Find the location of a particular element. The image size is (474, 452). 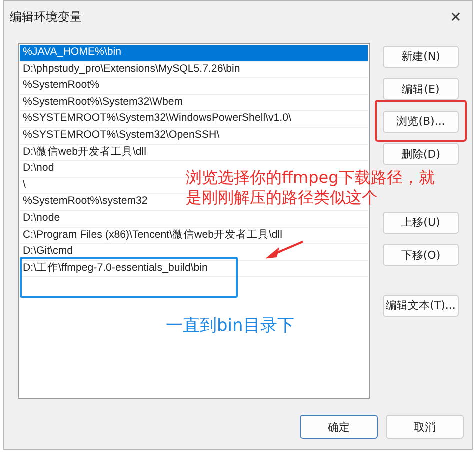

annotation-text: 一直到bin目录下 is located at coordinates (230, 326).